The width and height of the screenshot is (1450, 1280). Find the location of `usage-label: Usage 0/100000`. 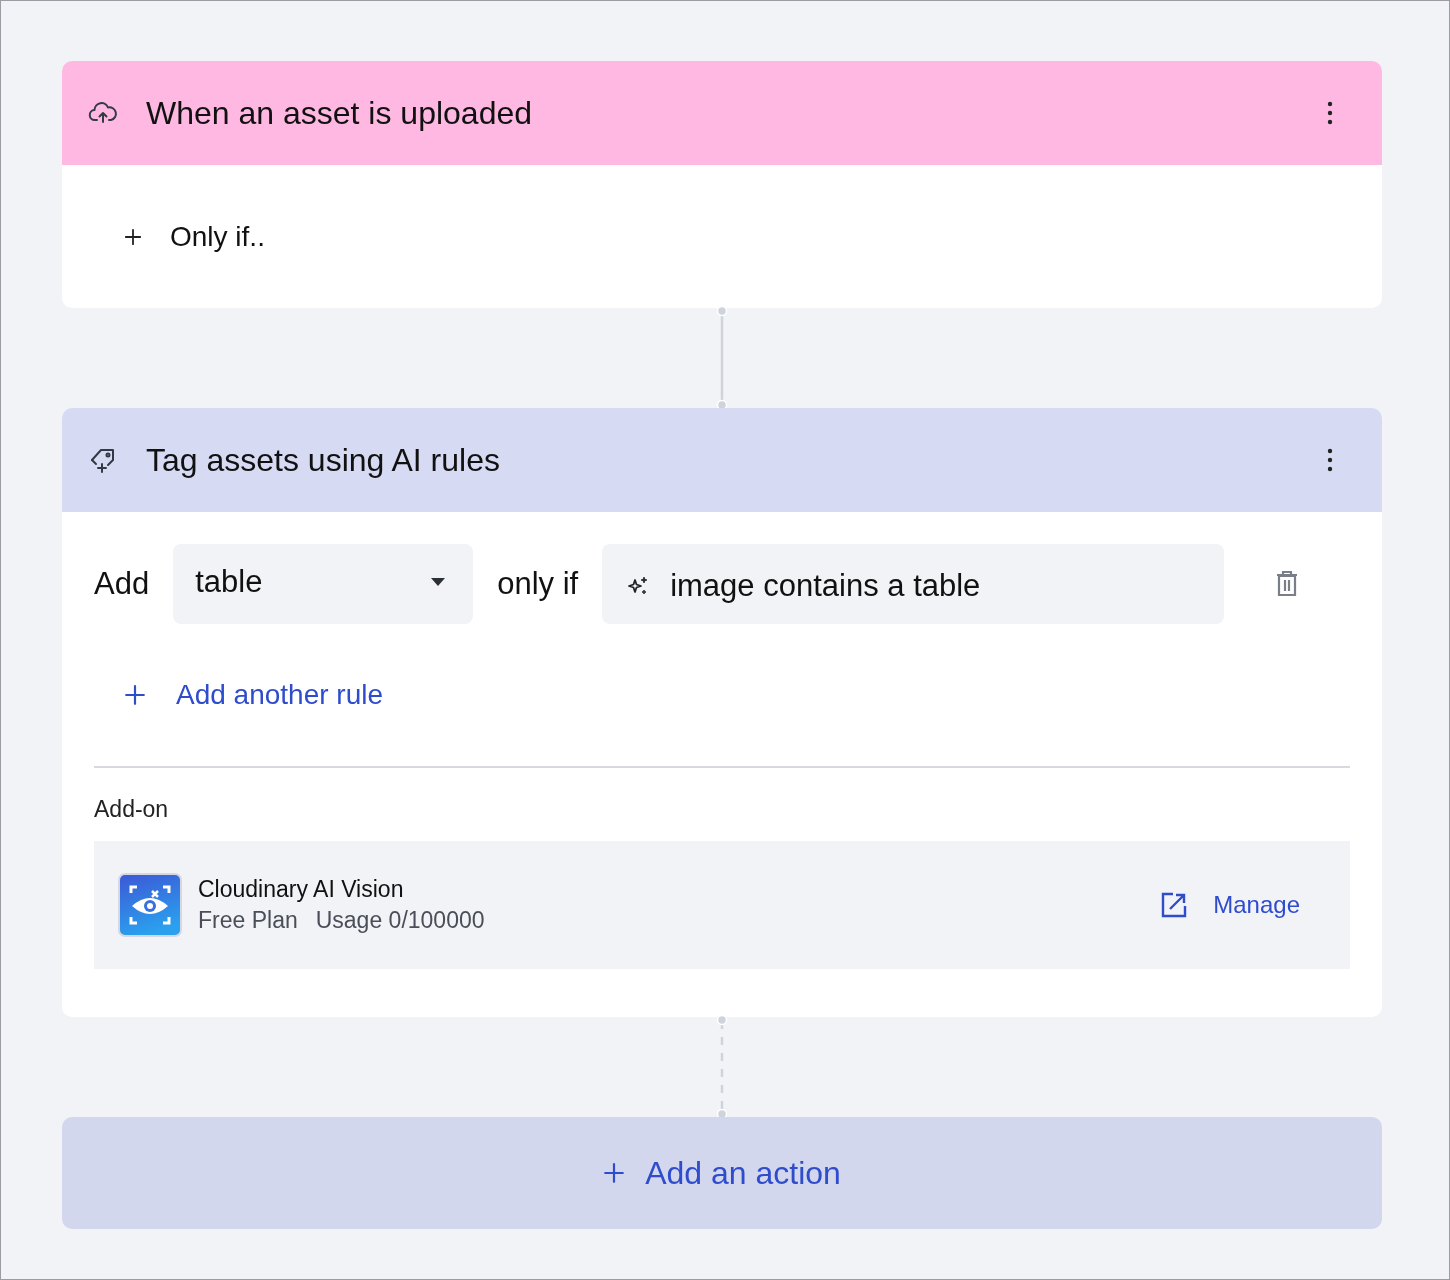

usage-label: Usage 0/100000 is located at coordinates (400, 920).